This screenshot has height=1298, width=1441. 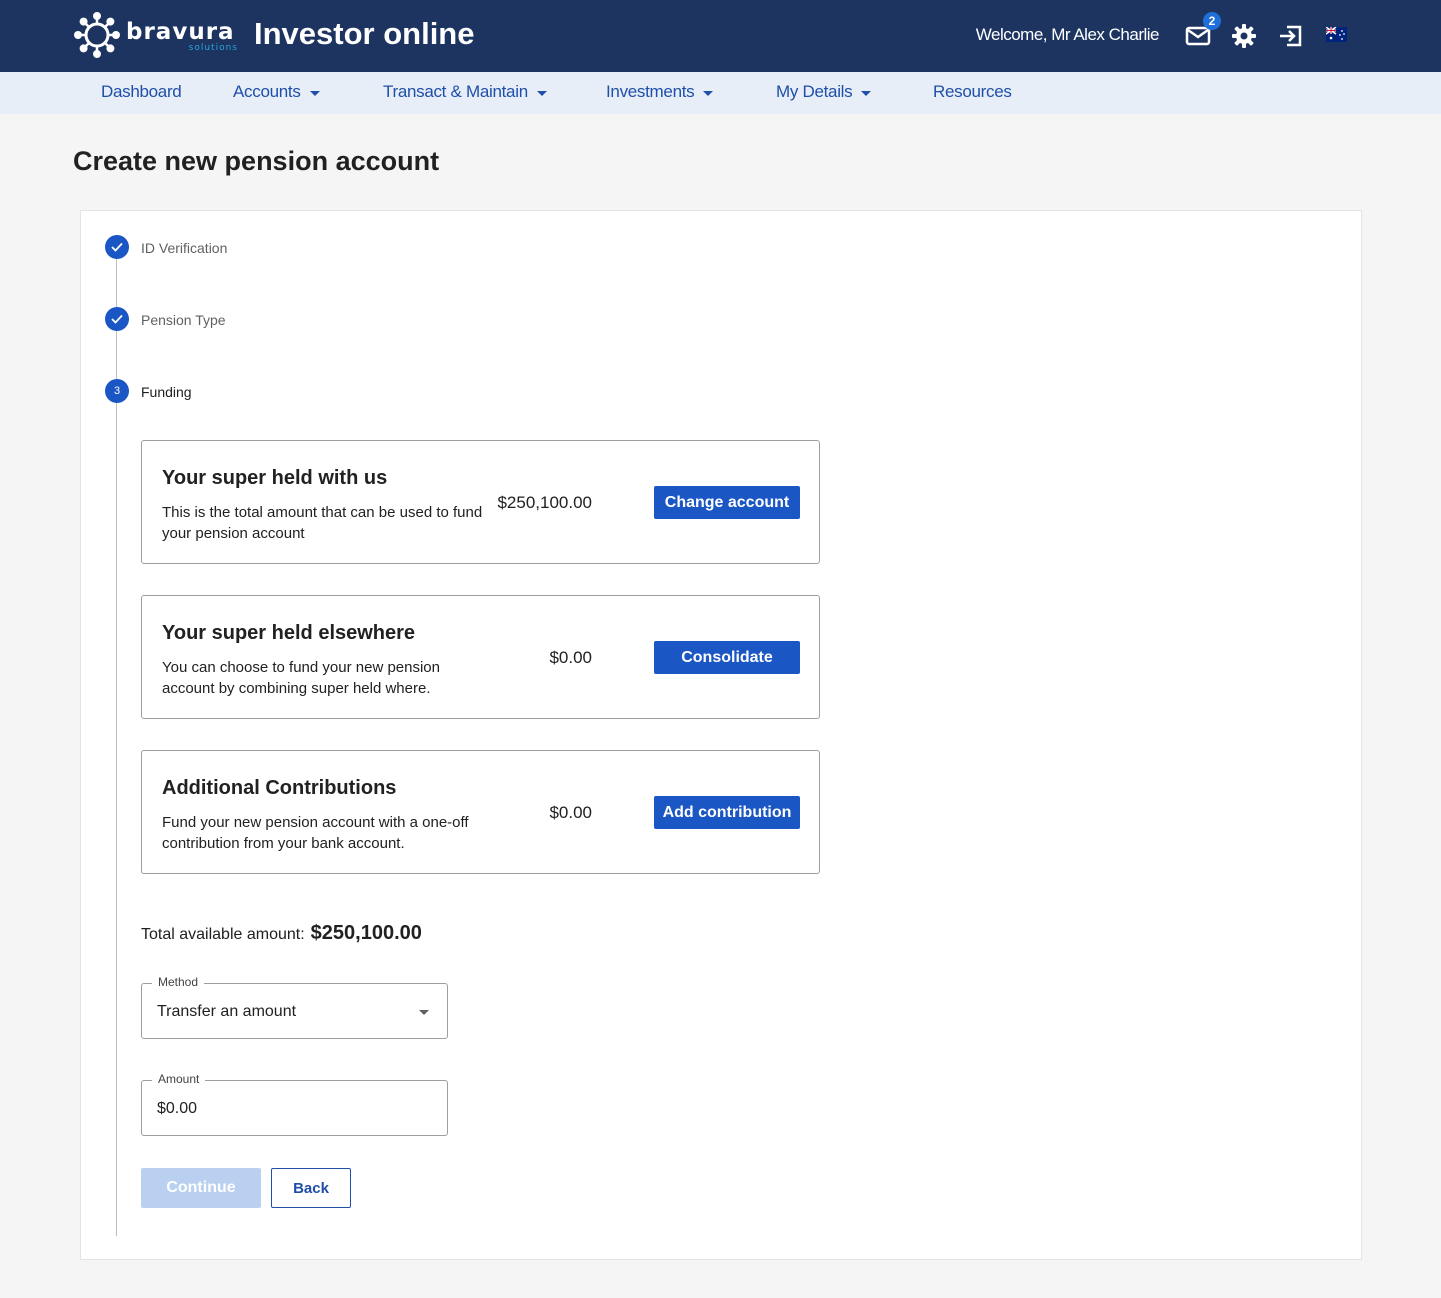 I want to click on step-label-funding: Funding, so click(x=166, y=392).